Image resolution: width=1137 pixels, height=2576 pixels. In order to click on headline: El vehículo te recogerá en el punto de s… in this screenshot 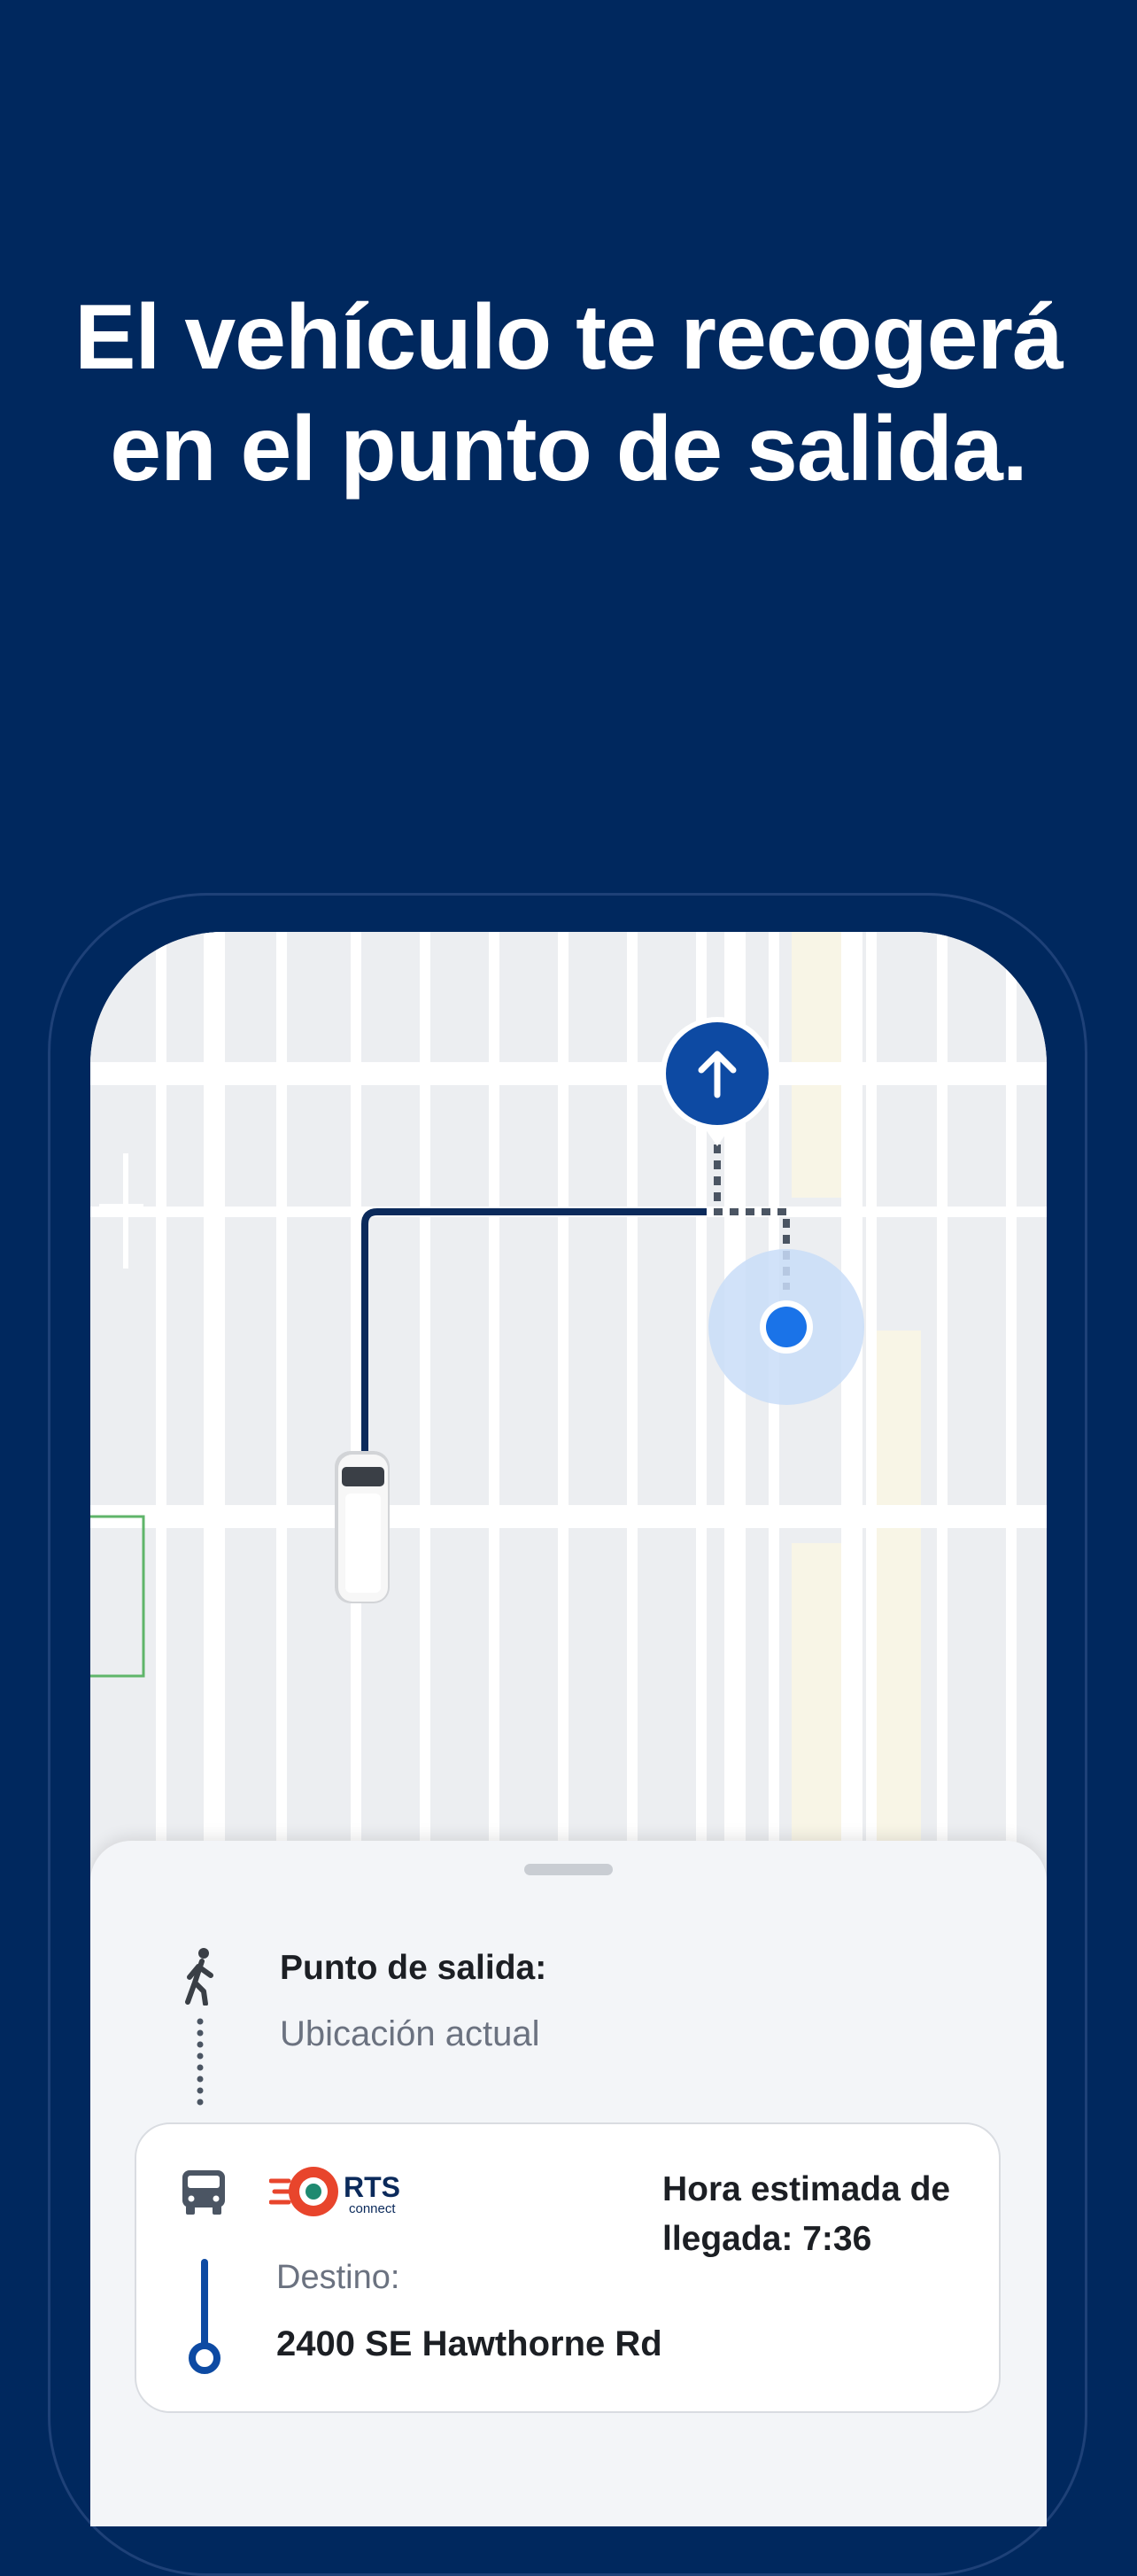, I will do `click(569, 393)`.